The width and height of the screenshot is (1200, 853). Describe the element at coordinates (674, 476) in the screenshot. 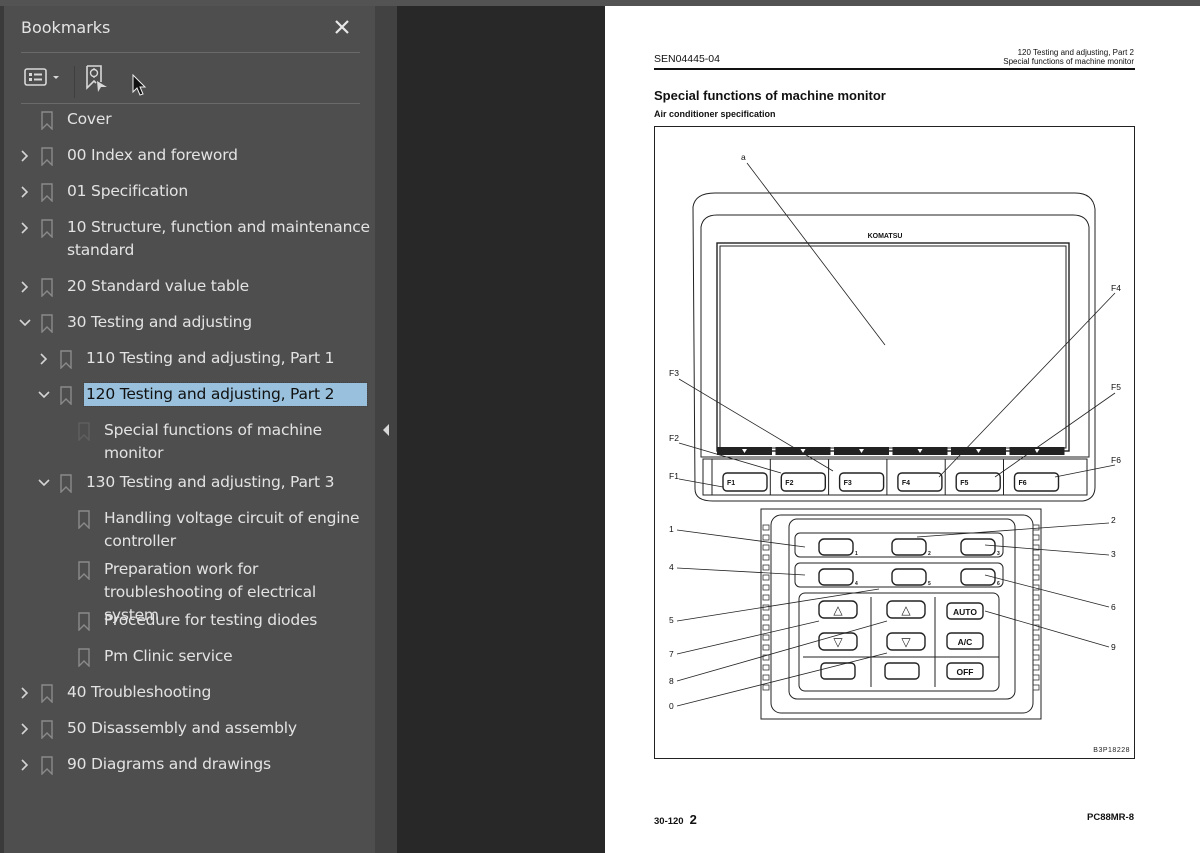

I see `callout-label: F1` at that location.